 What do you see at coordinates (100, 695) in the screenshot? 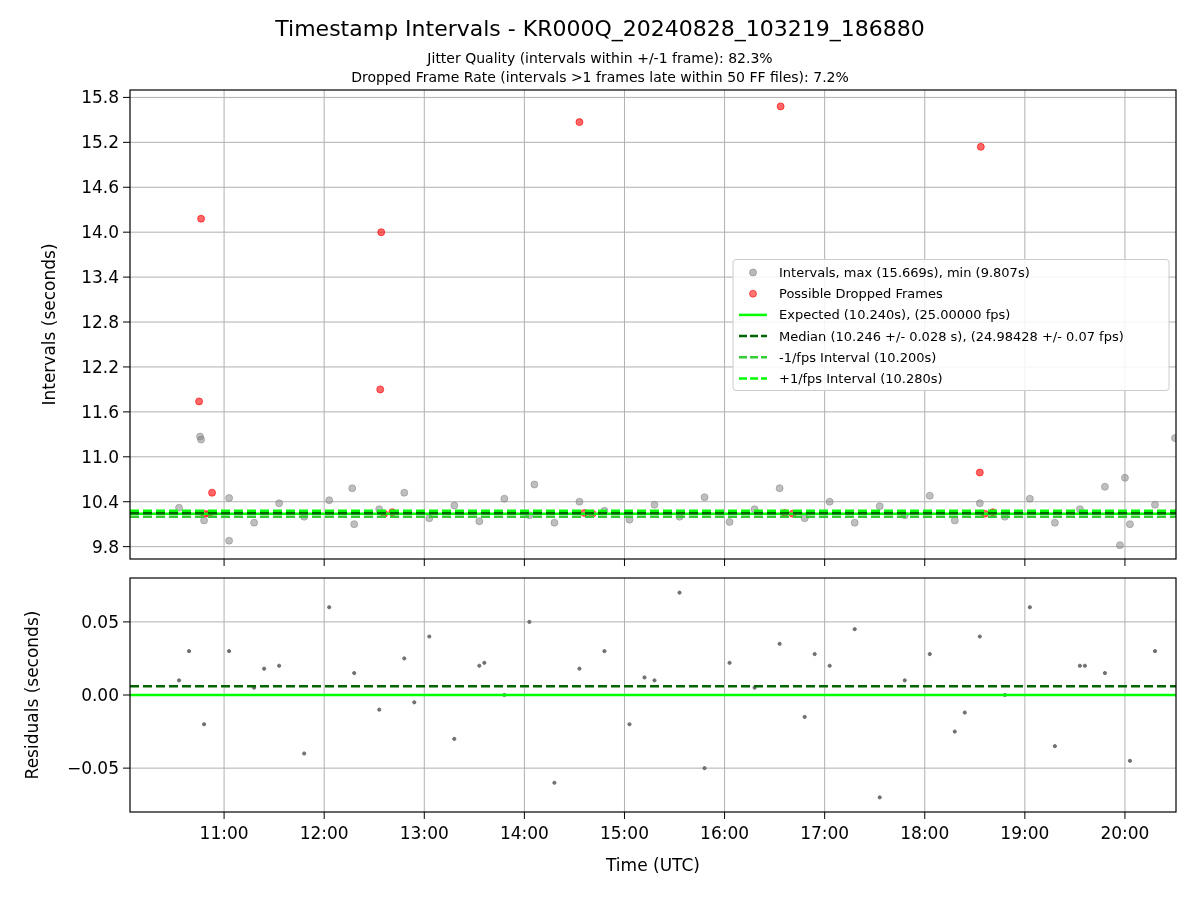
I see `tick-label: 0.00` at bounding box center [100, 695].